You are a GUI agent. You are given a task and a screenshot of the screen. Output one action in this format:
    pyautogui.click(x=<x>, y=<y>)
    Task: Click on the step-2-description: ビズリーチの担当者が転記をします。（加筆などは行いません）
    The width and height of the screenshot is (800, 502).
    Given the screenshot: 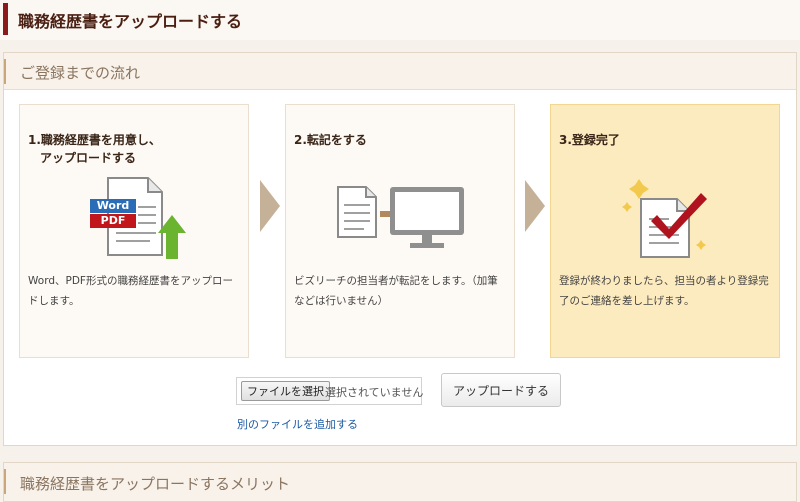 What is the action you would take?
    pyautogui.click(x=396, y=291)
    